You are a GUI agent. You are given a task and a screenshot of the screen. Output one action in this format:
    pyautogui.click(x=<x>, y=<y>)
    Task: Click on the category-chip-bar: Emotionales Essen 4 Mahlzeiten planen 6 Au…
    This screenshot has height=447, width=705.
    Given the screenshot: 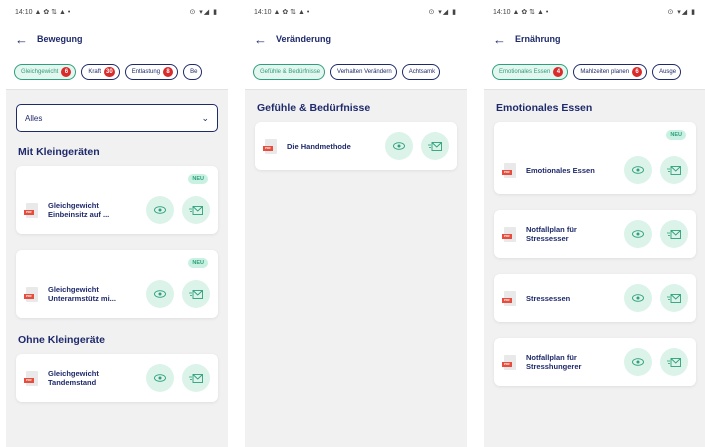 What is the action you would take?
    pyautogui.click(x=594, y=72)
    